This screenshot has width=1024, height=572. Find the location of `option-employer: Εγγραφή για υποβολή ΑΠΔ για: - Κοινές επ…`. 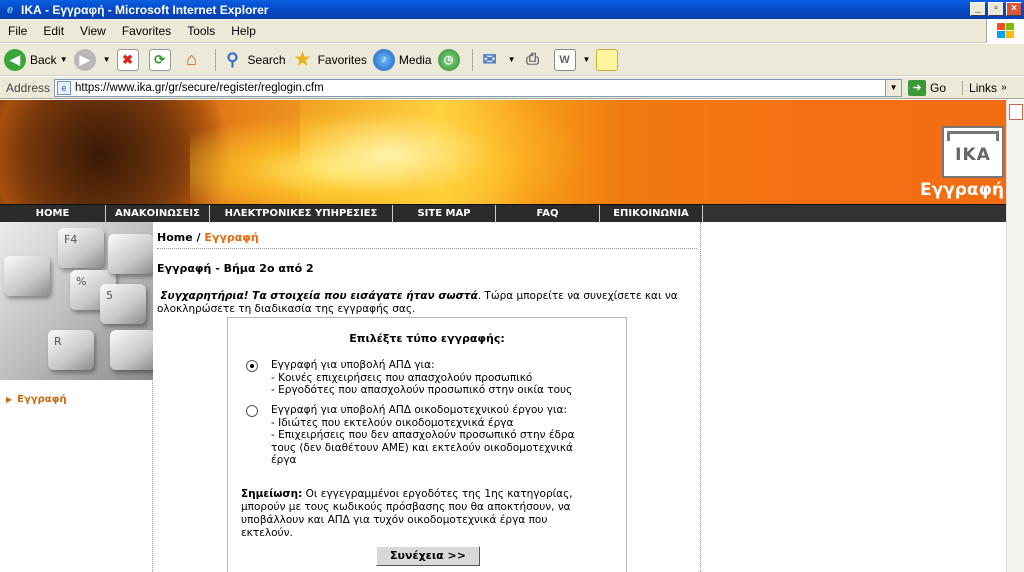

option-employer: Εγγραφή για υποβολή ΑΠΔ για: - Κοινές επ… is located at coordinates (428, 378).